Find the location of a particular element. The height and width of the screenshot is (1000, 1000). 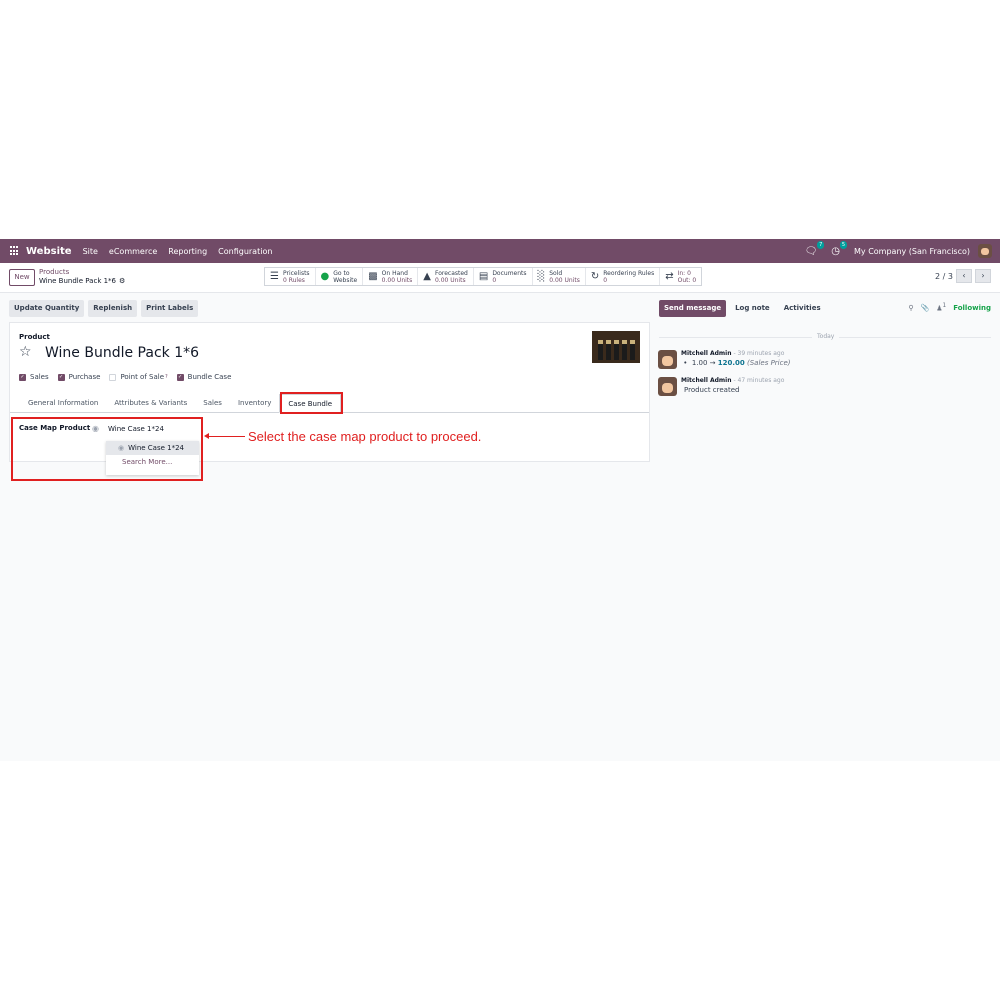

followers-icon: ♟1 is located at coordinates (941, 307).